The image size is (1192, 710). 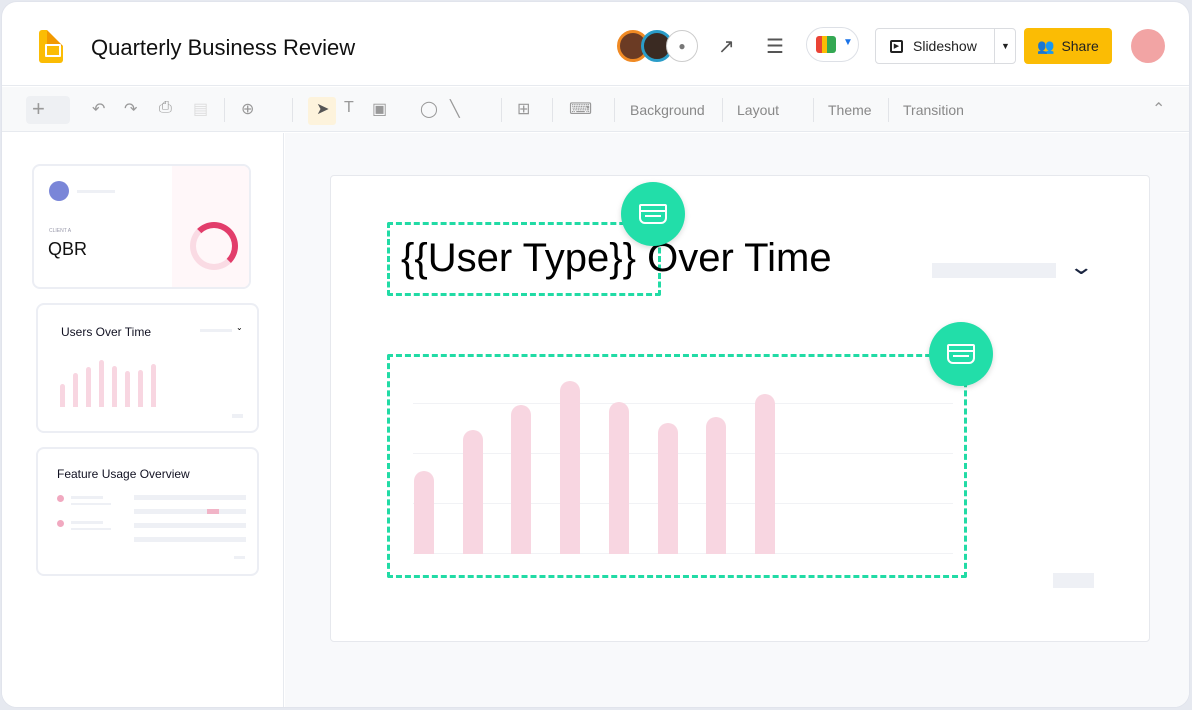 I want to click on activity-trend-icon: ↗, so click(x=726, y=46).